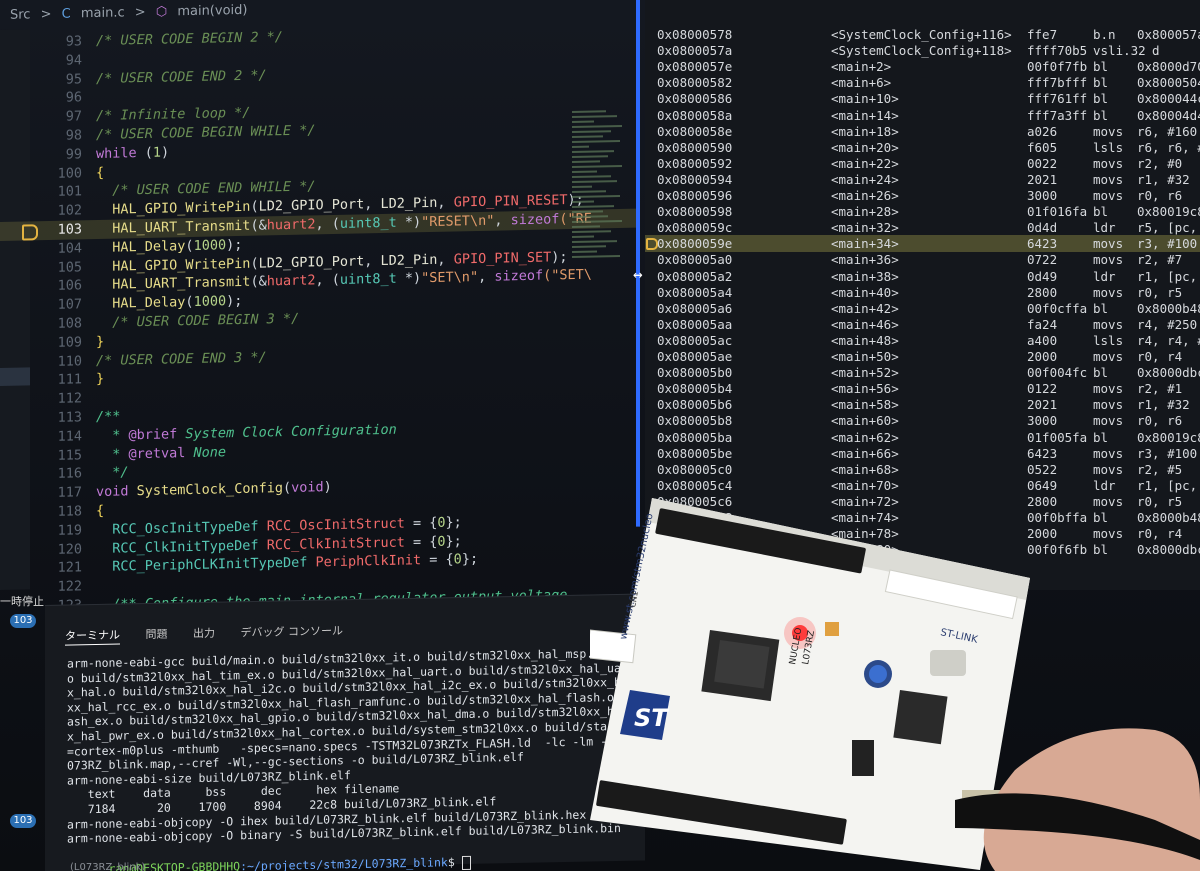 This screenshot has height=871, width=1200. What do you see at coordinates (56, 136) in the screenshot?
I see `line-number: 98` at bounding box center [56, 136].